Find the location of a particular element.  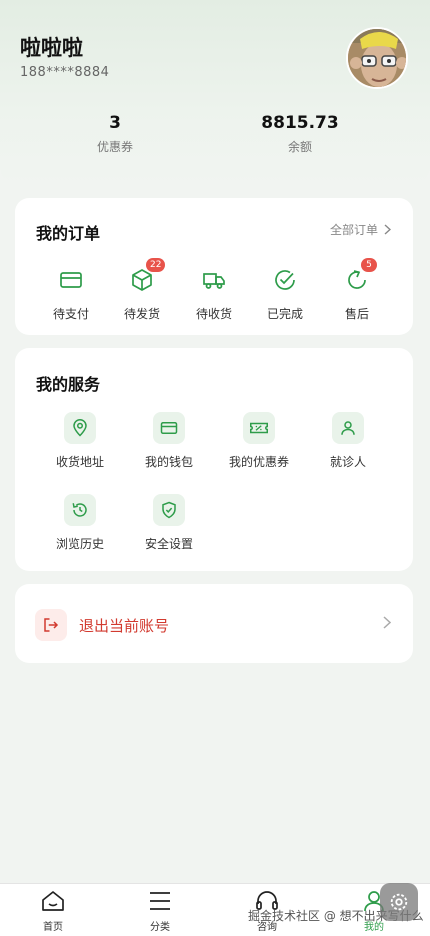

user-phone: 188****8884 is located at coordinates (65, 72).